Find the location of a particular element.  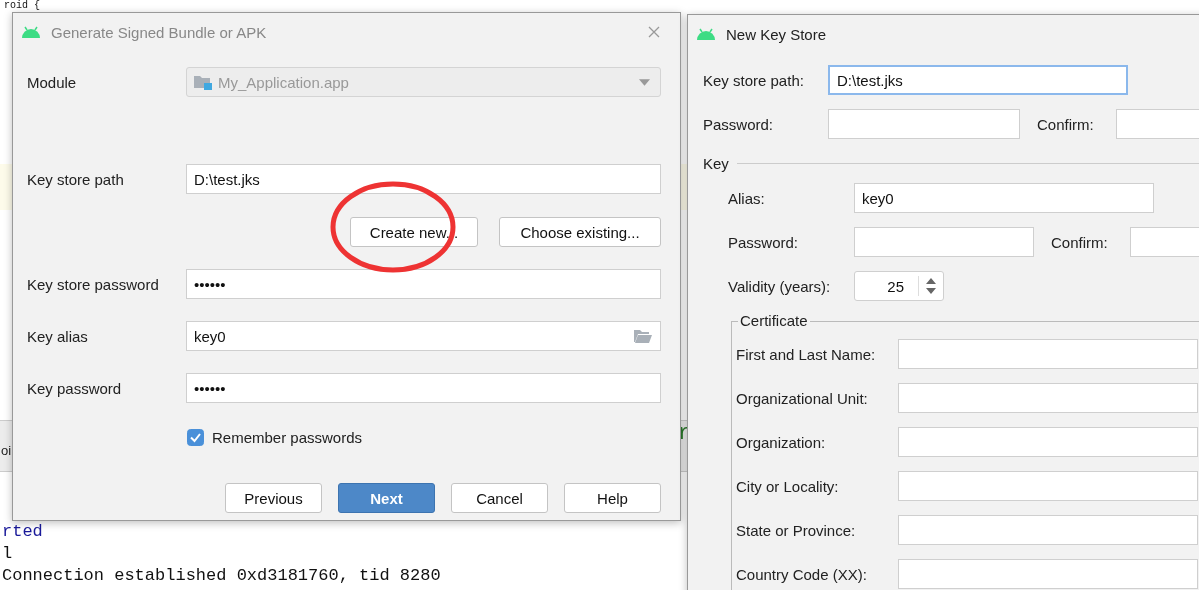

field-label: Key store path: is located at coordinates (754, 80).